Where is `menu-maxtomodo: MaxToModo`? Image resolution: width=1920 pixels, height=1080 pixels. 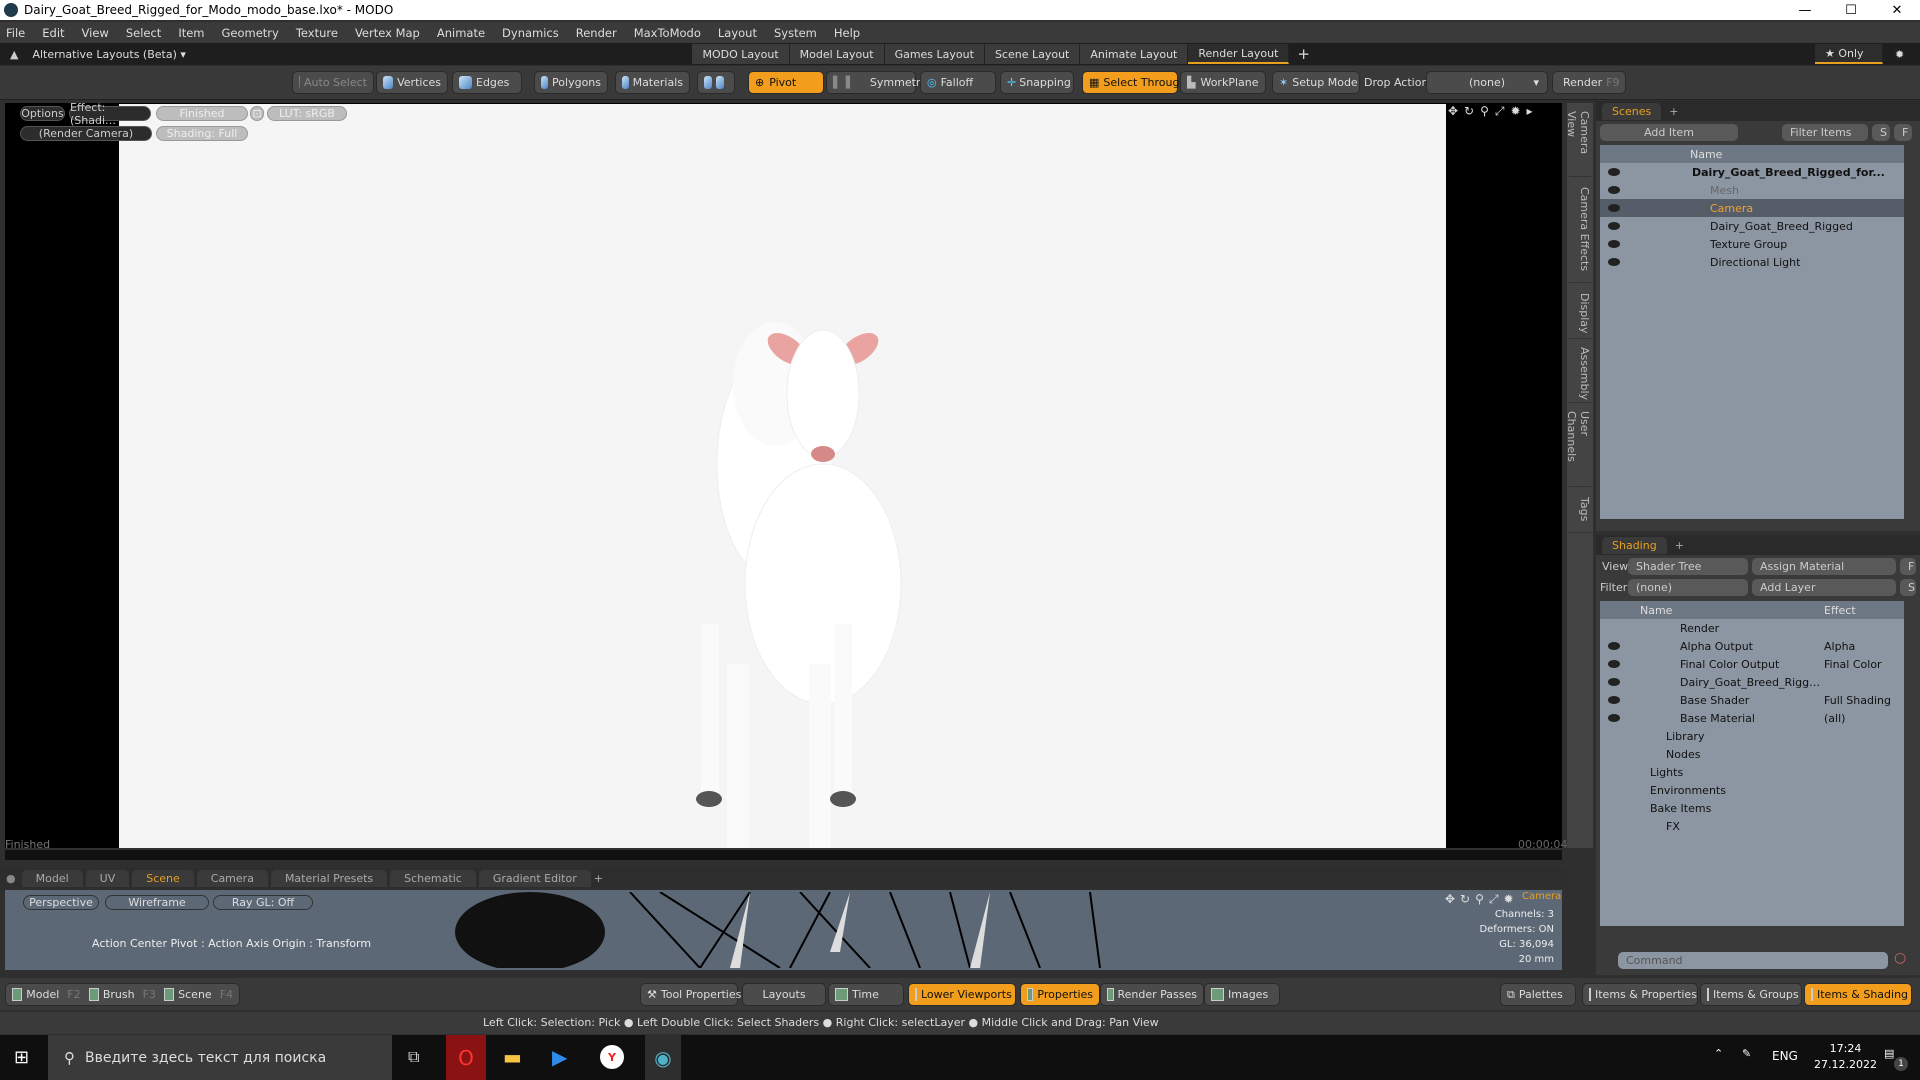
menu-maxtomodo: MaxToModo is located at coordinates (667, 33).